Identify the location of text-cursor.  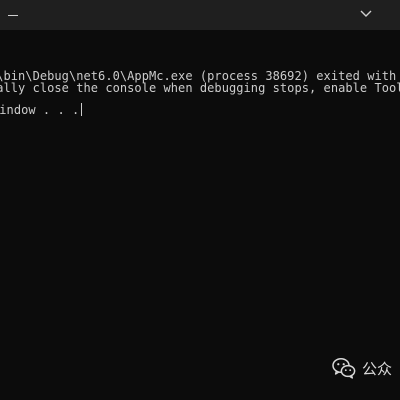
(82, 109).